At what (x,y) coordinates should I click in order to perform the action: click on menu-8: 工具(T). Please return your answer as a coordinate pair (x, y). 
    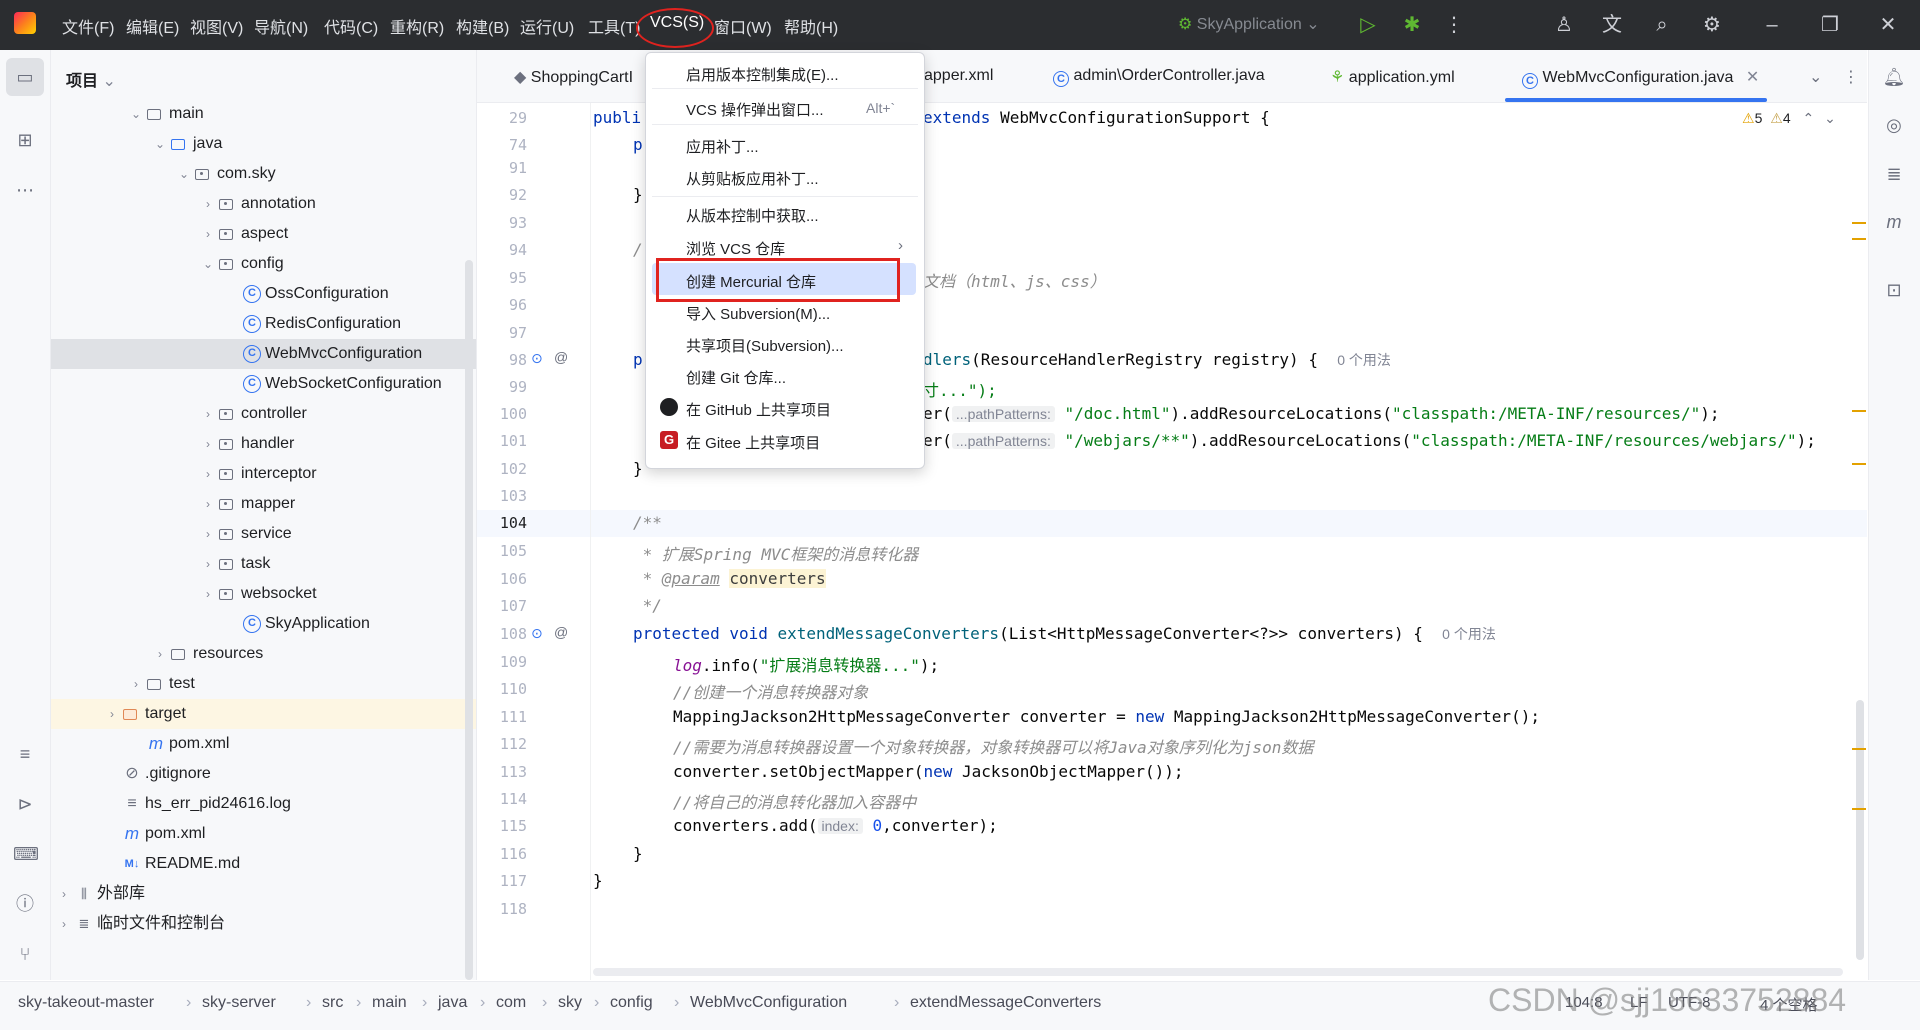
    Looking at the image, I should click on (614, 26).